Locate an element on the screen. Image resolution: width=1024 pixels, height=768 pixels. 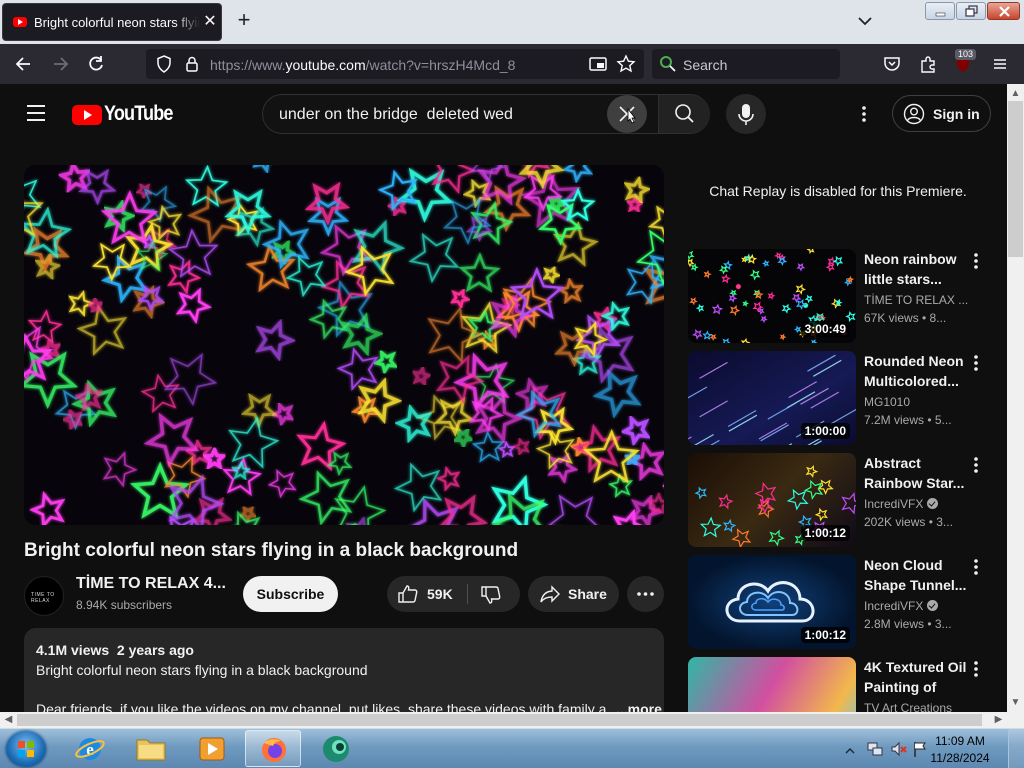
window-close-button is located at coordinates (1003, 11).